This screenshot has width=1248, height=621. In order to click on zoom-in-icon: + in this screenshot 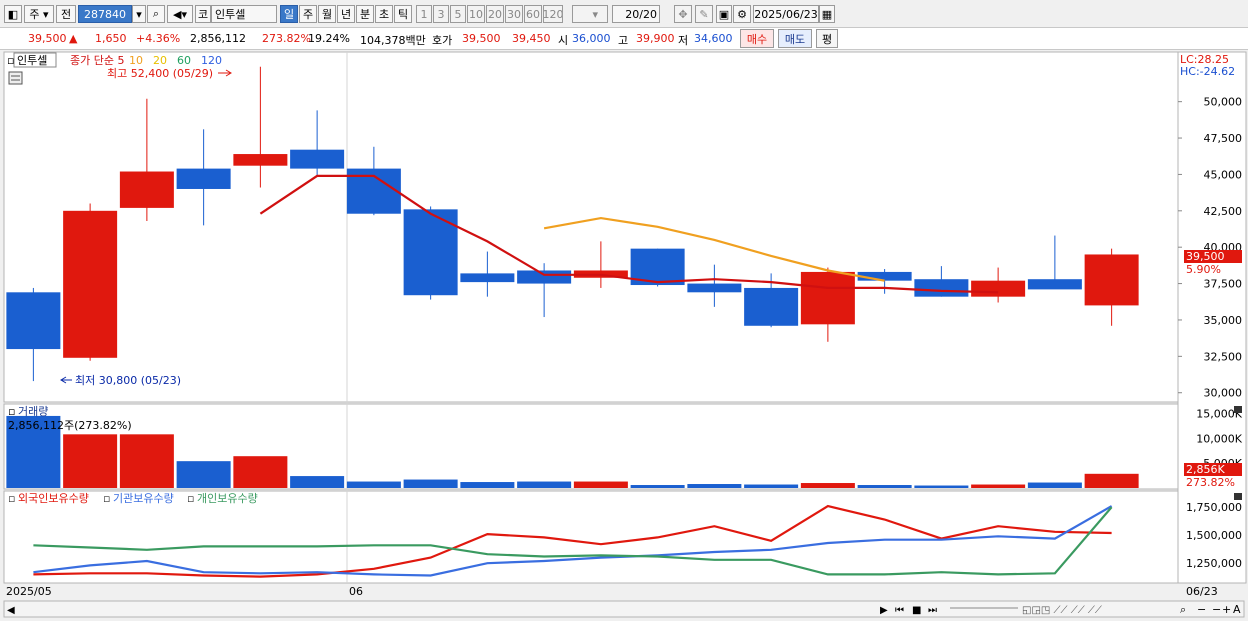, I will do `click(1226, 609)`.